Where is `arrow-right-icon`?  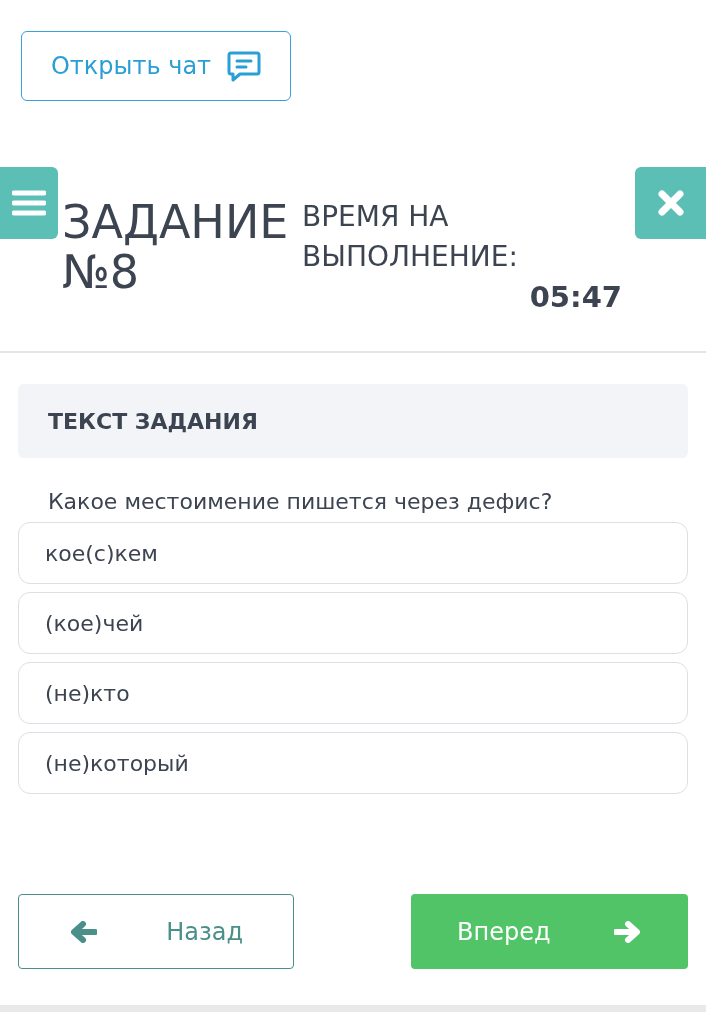 arrow-right-icon is located at coordinates (627, 931).